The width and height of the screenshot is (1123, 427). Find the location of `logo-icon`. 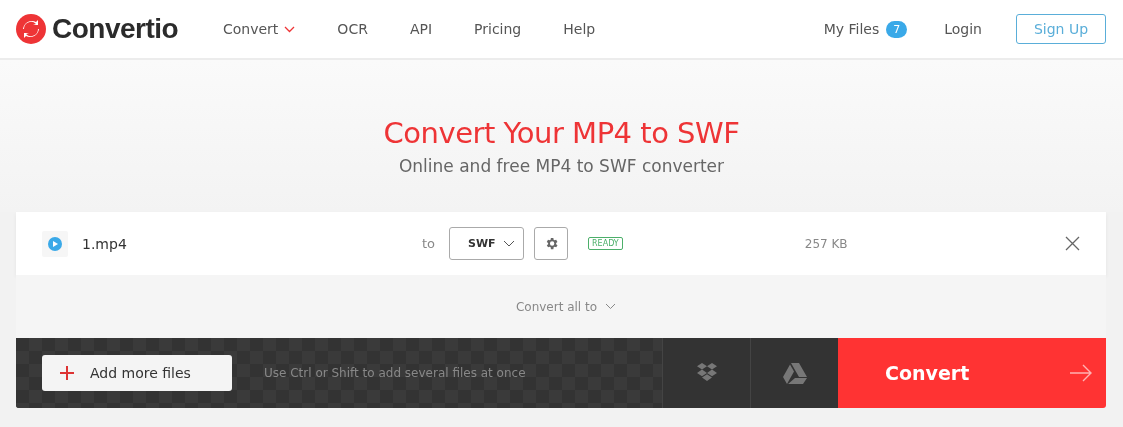

logo-icon is located at coordinates (31, 29).